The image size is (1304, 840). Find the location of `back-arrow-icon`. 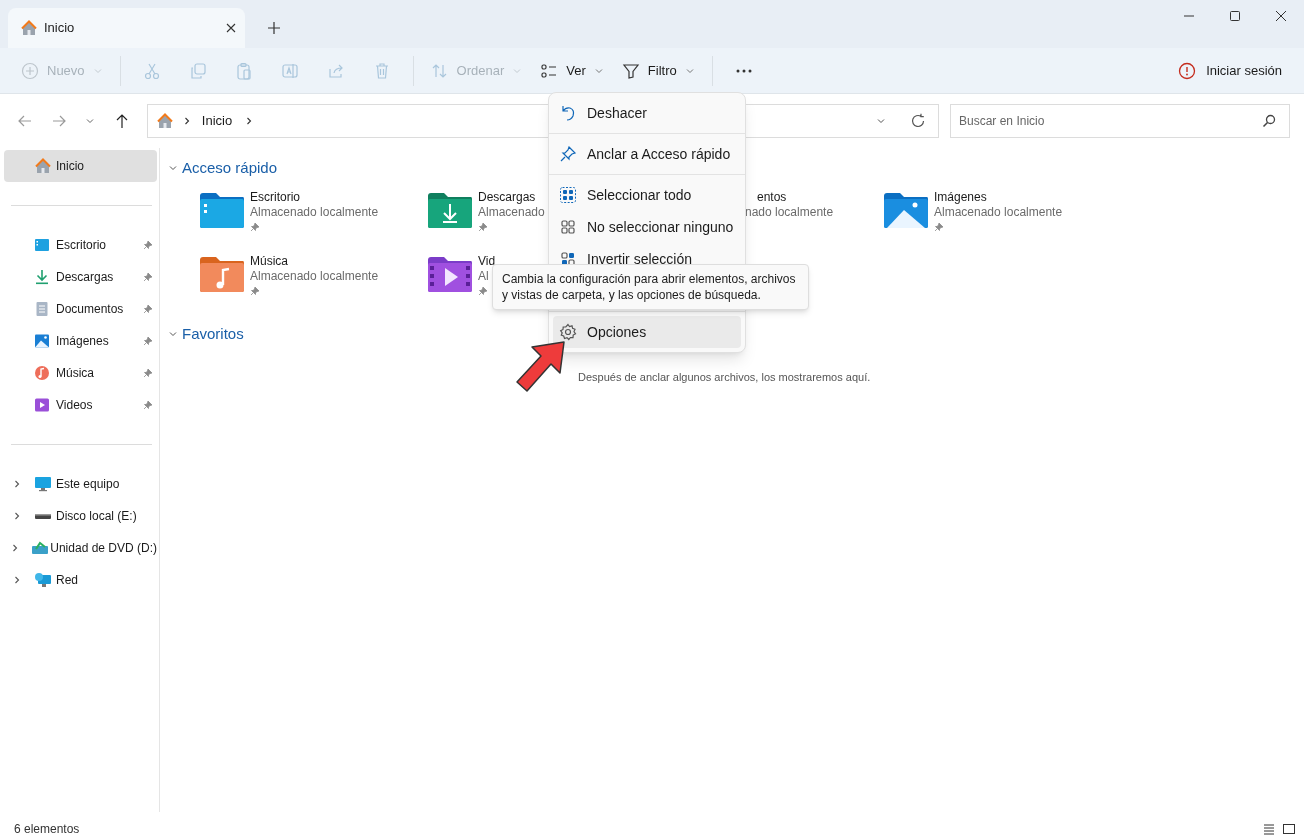

back-arrow-icon is located at coordinates (24, 121).